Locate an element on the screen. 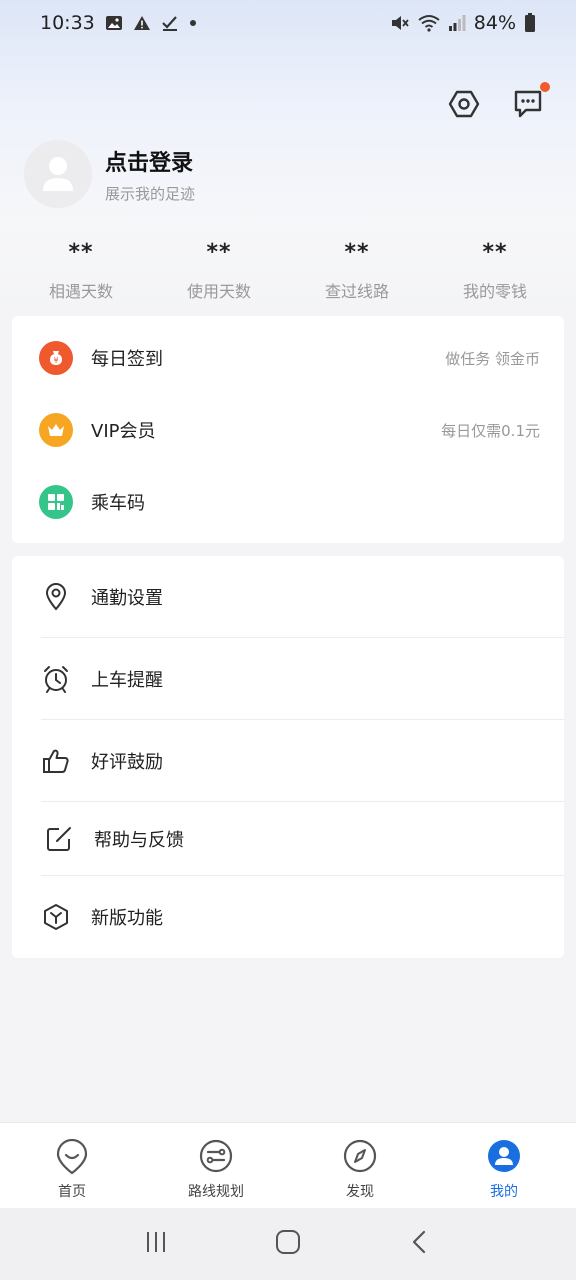 The width and height of the screenshot is (576, 1280). location-pin-icon is located at coordinates (56, 597).